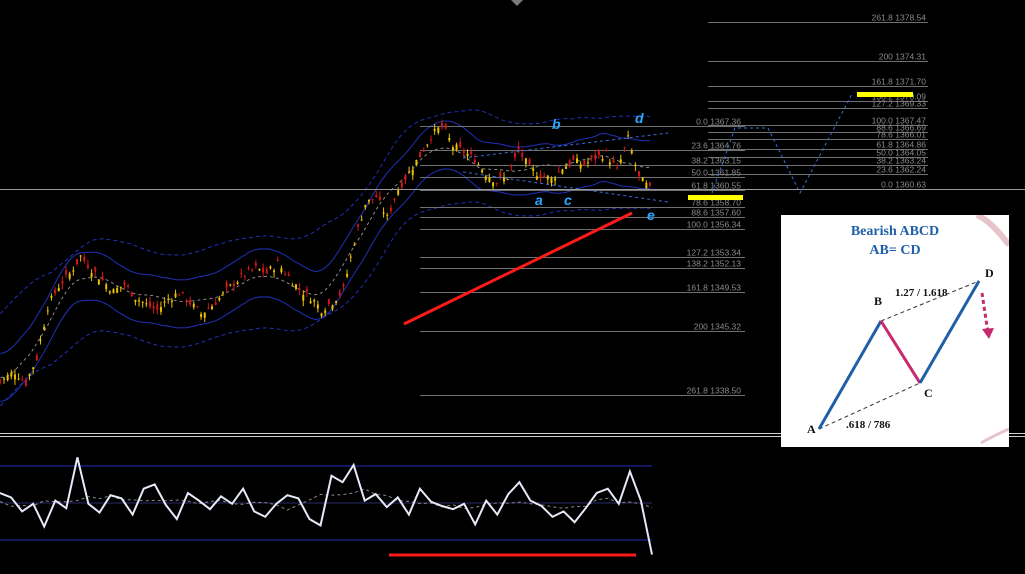 This screenshot has height=574, width=1025. What do you see at coordinates (899, 82) in the screenshot?
I see `fib-upper-label: 161.8 1371.70` at bounding box center [899, 82].